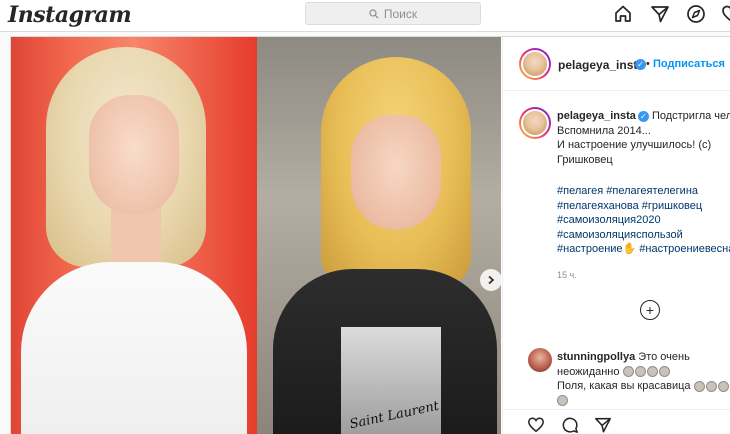  I want to click on load-more-comments-button: +, so click(650, 310).